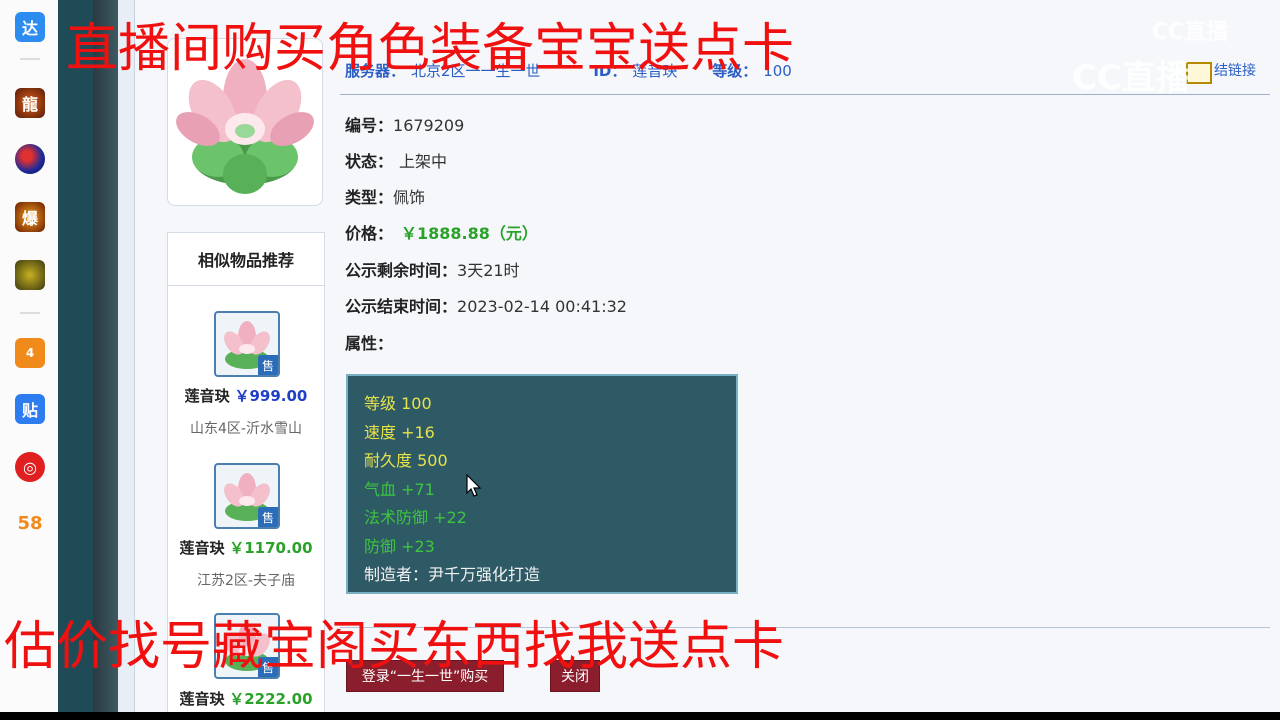 This screenshot has width=1280, height=720. I want to click on stream-overlay-top: 直播间购买角色装备宝宝送点卡, so click(430, 49).